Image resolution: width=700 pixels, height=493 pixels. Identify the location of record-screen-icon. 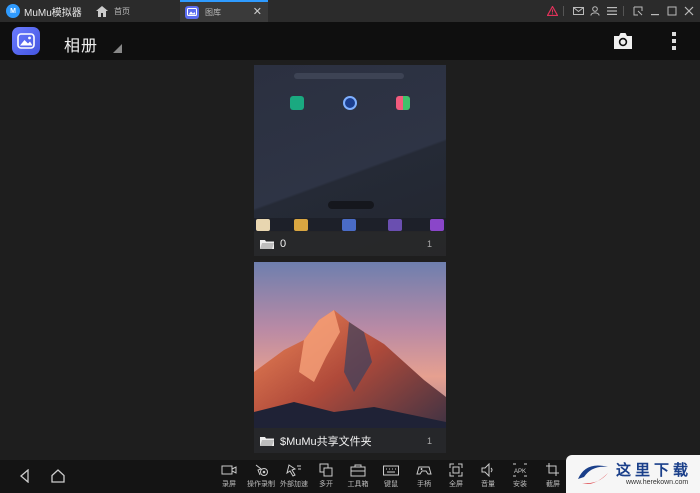
(229, 470).